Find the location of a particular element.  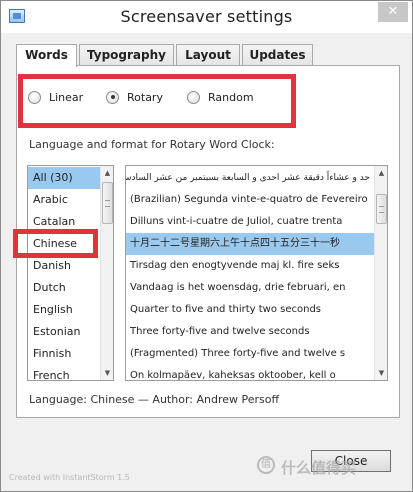

format-item: 十月二十二号星期六上午十点四十五分三十一秒 is located at coordinates (250, 244).